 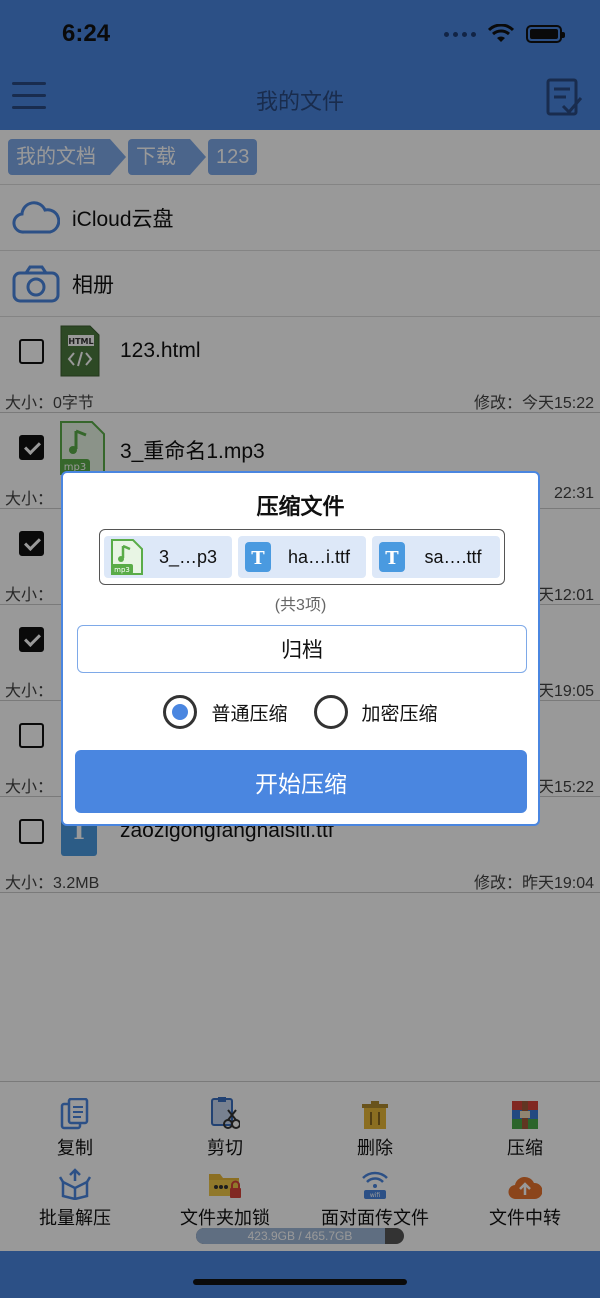 I want to click on selected-count: (共3项), so click(x=300, y=605).